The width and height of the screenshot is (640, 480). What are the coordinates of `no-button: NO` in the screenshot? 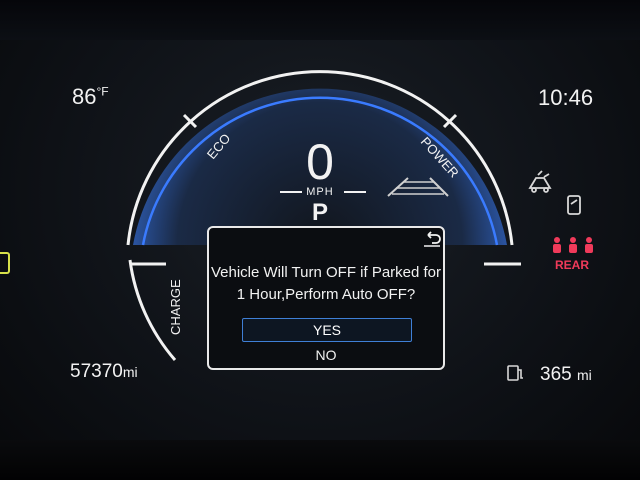 It's located at (326, 355).